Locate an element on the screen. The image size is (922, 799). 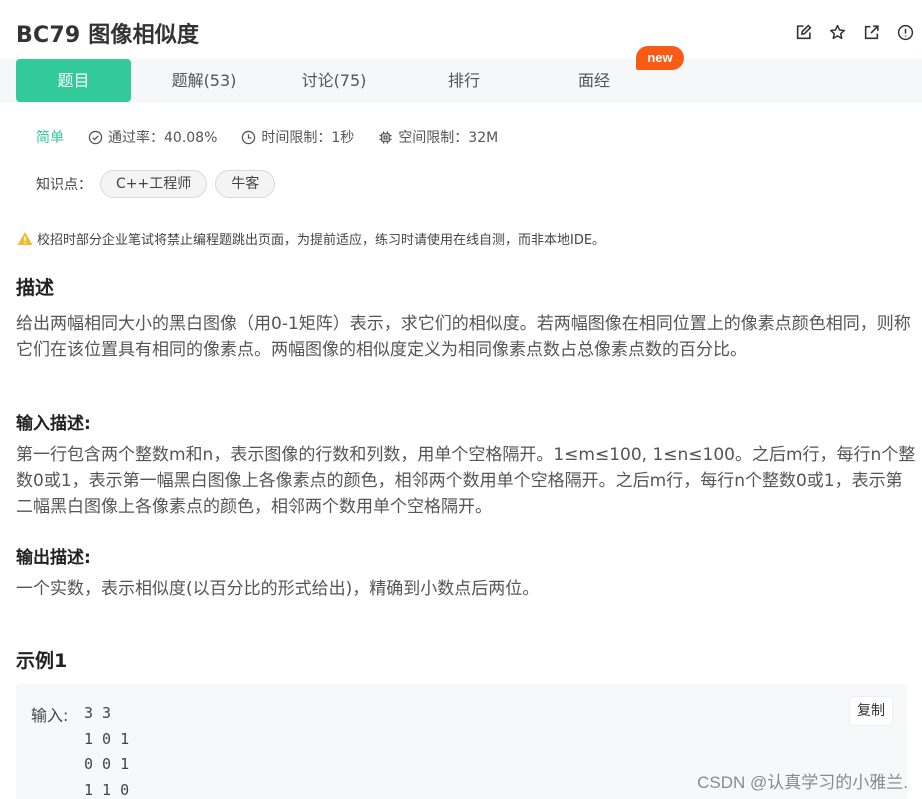
output-desc-heading: 输出描述: is located at coordinates (53, 558).